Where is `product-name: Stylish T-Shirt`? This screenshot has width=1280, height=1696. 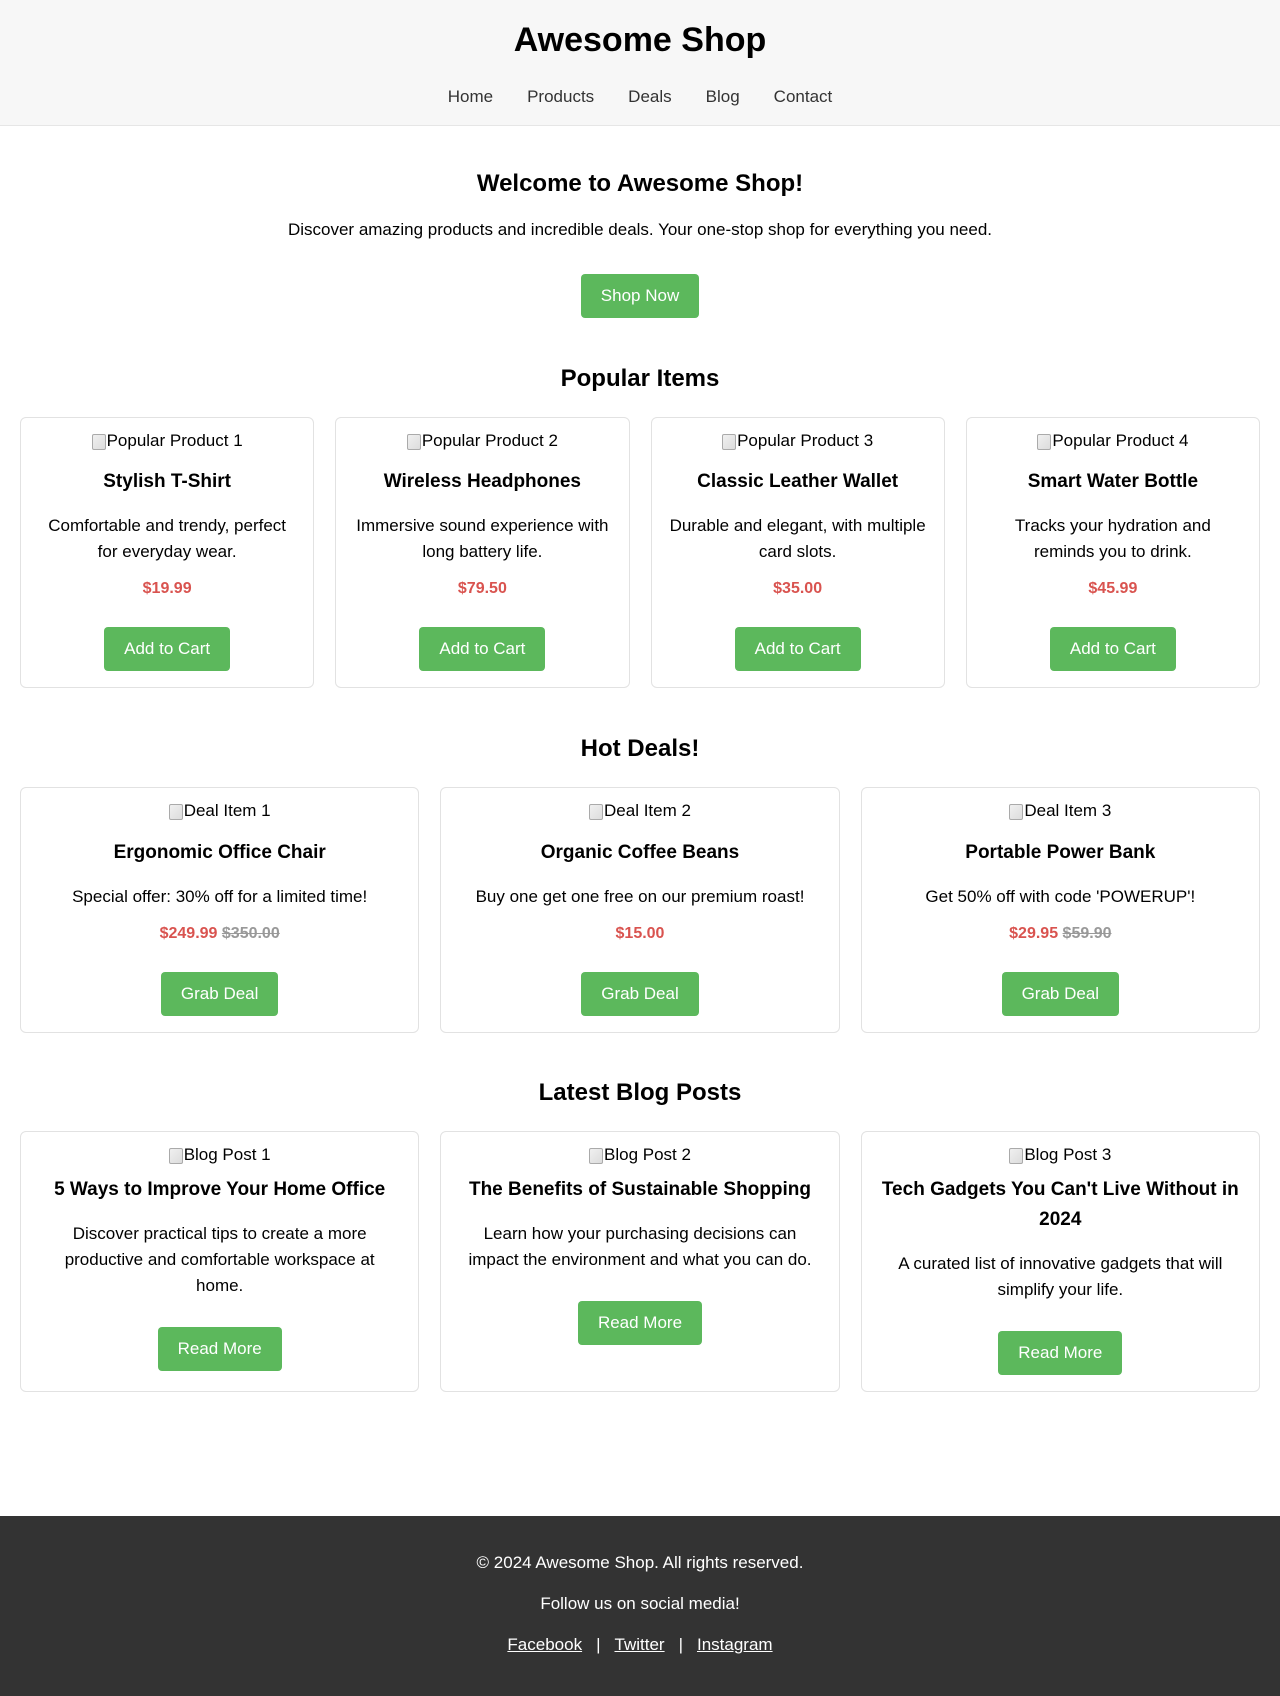 product-name: Stylish T-Shirt is located at coordinates (167, 482).